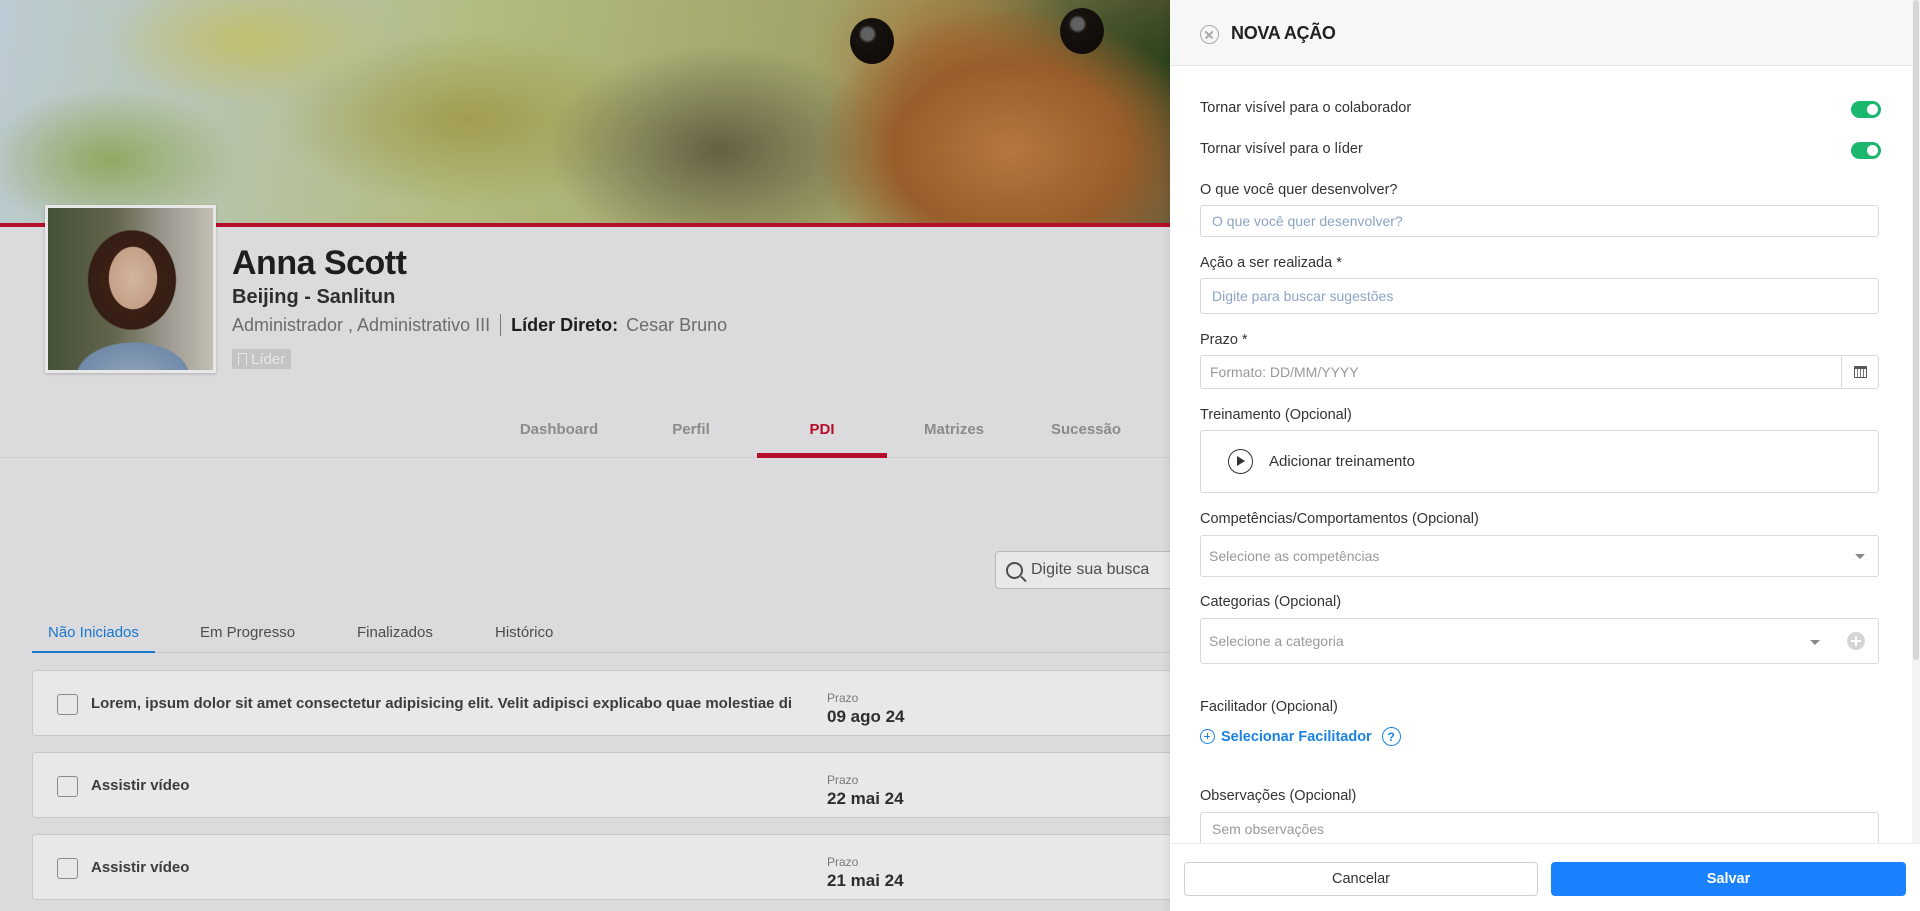 The image size is (1920, 911). Describe the element at coordinates (1269, 707) in the screenshot. I see `facilitator-label: Facilitador (Opcional)` at that location.